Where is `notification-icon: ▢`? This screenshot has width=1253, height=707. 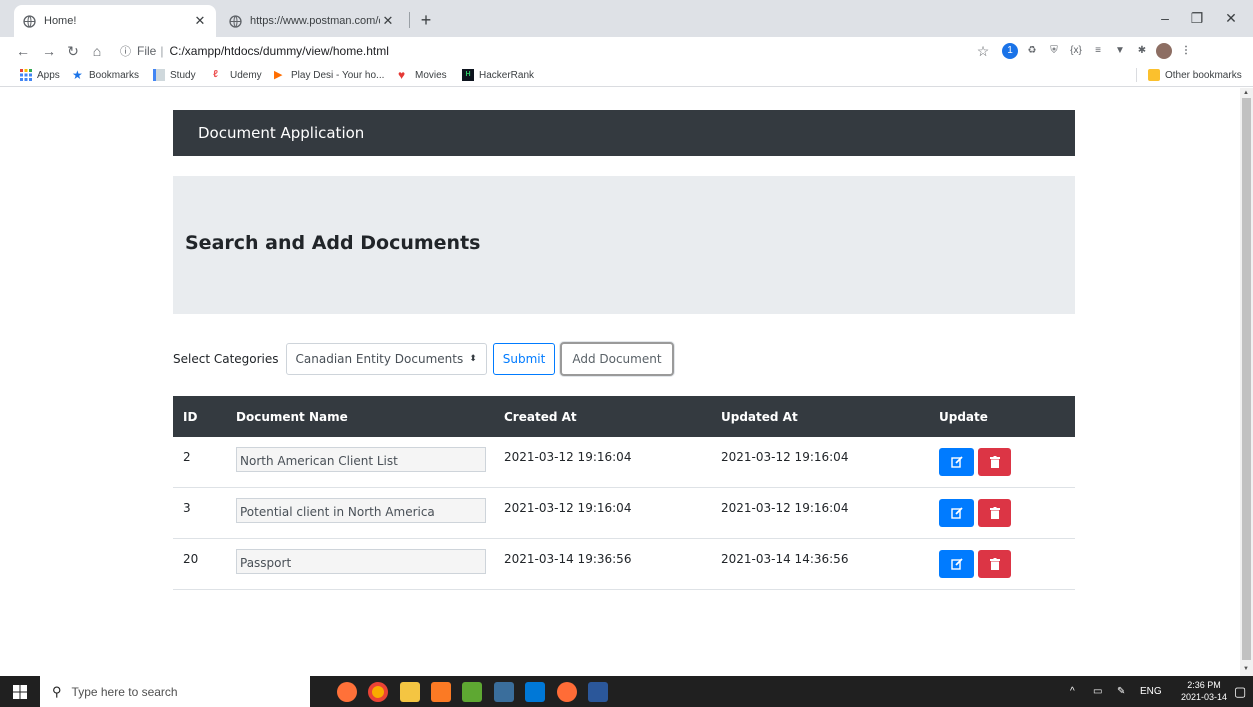
notification-icon: ▢ is located at coordinates (1240, 691).